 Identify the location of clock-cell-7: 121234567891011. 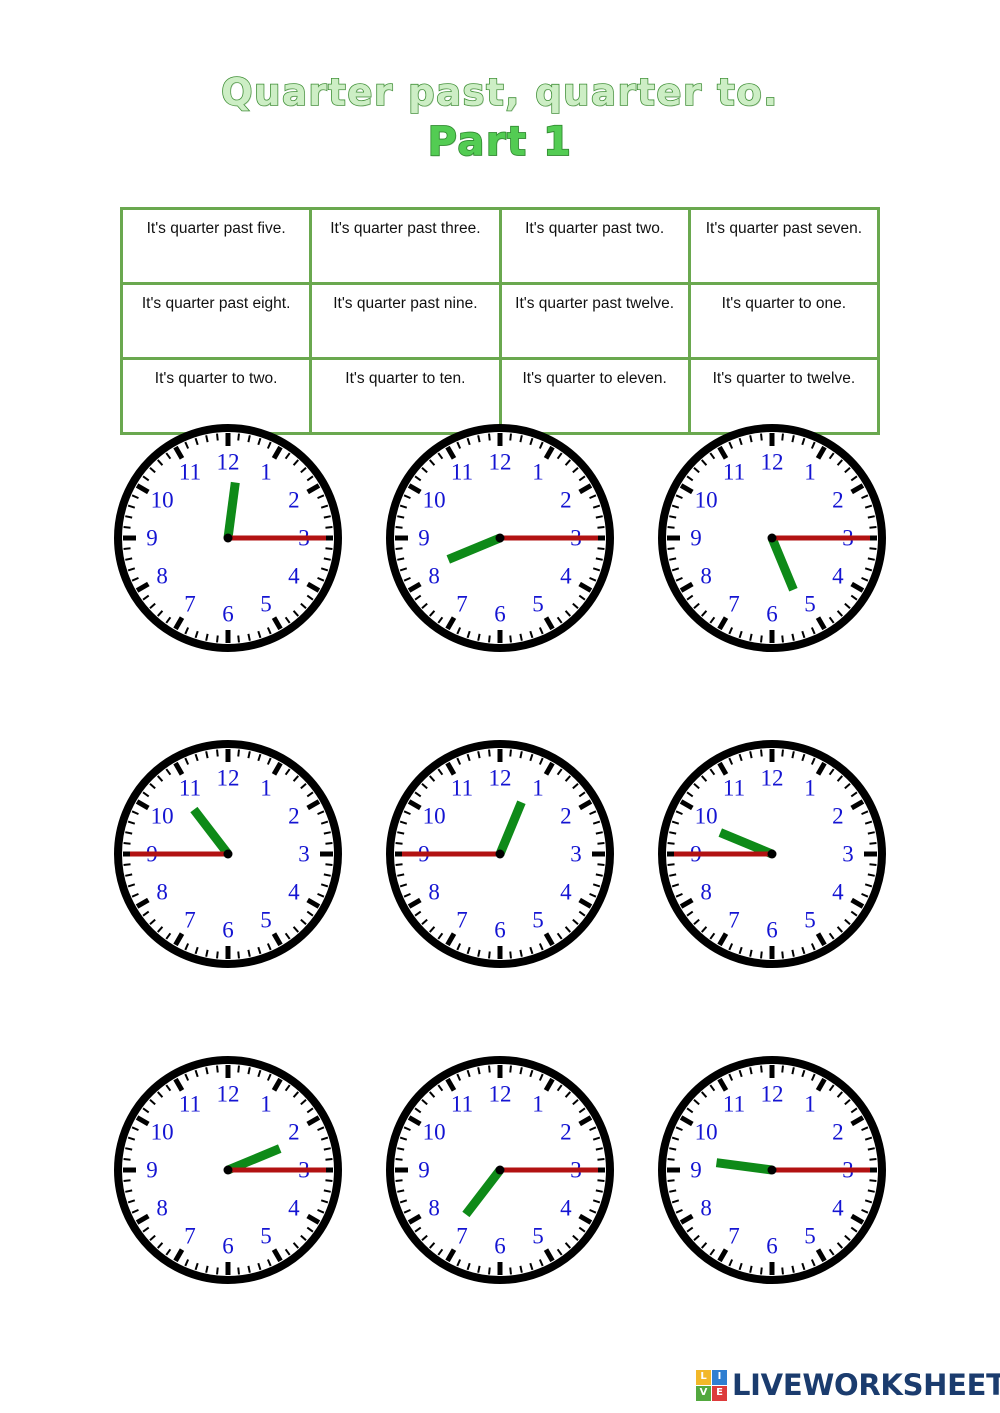
(228, 1170).